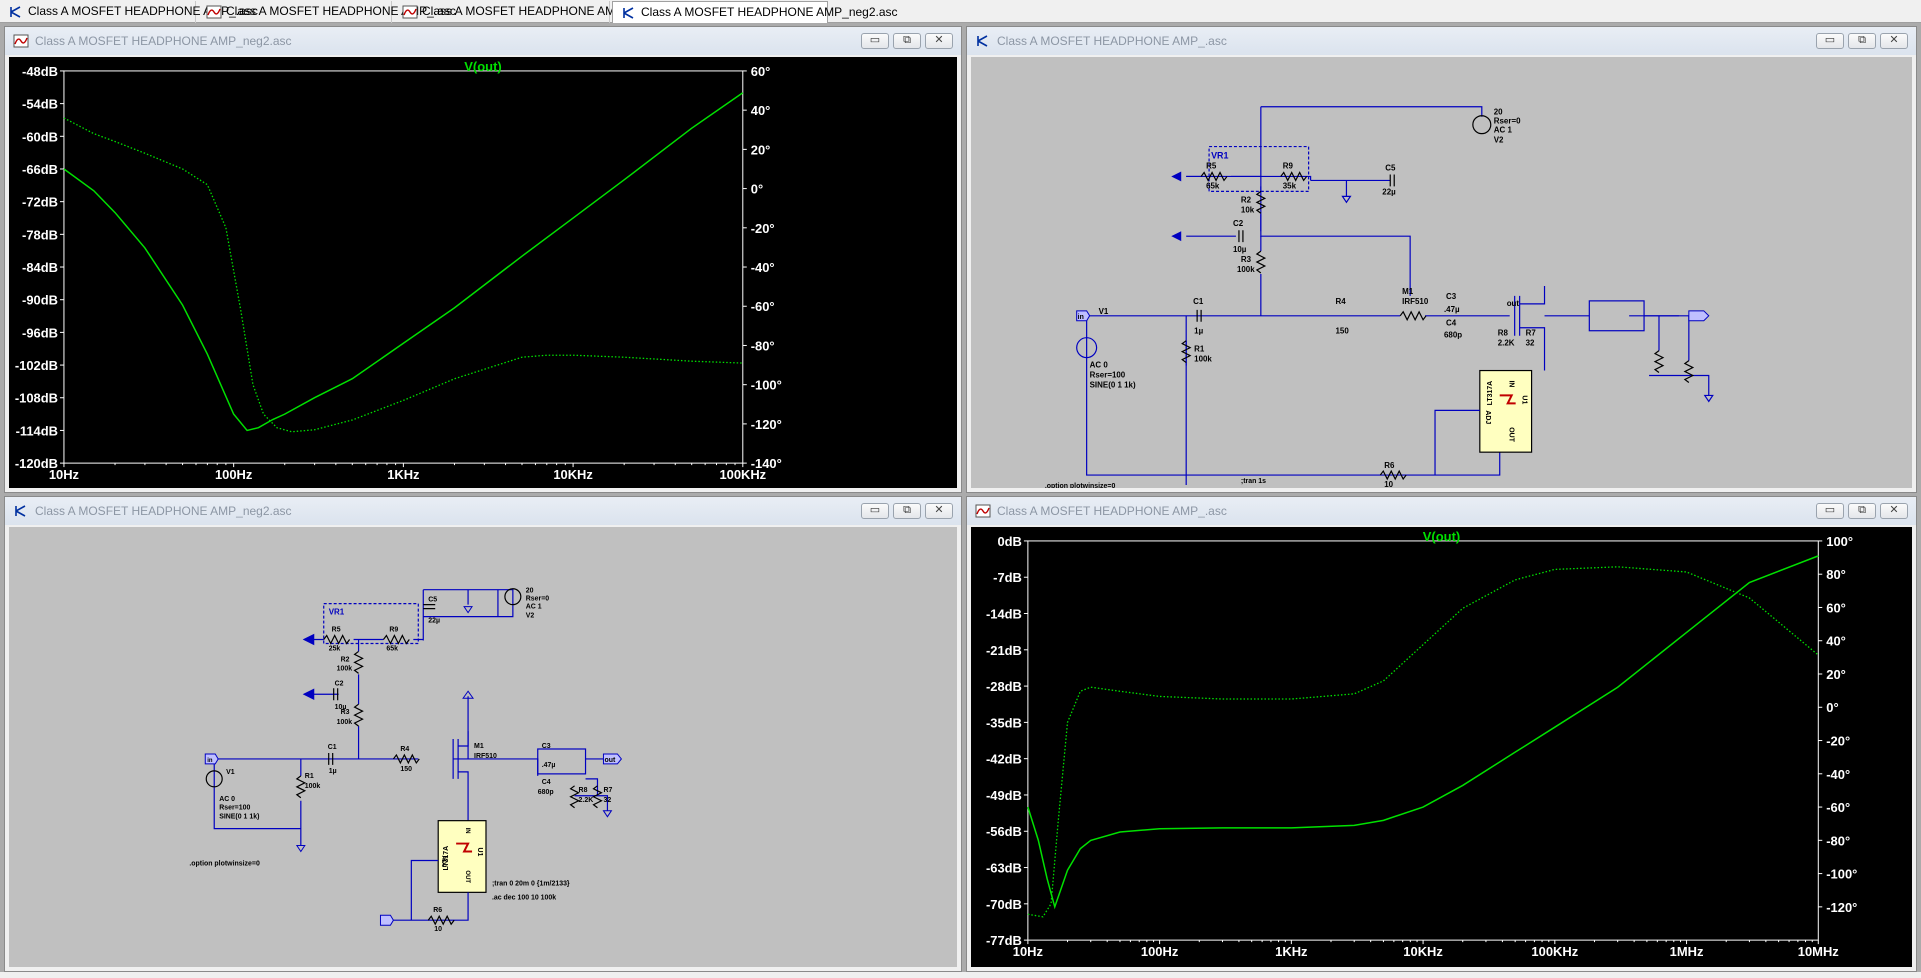 This screenshot has height=978, width=1921. Describe the element at coordinates (327, 12) in the screenshot. I see `tab-amp-waveform: Class A MOSFET HEADPHONE AMP_.asc` at that location.